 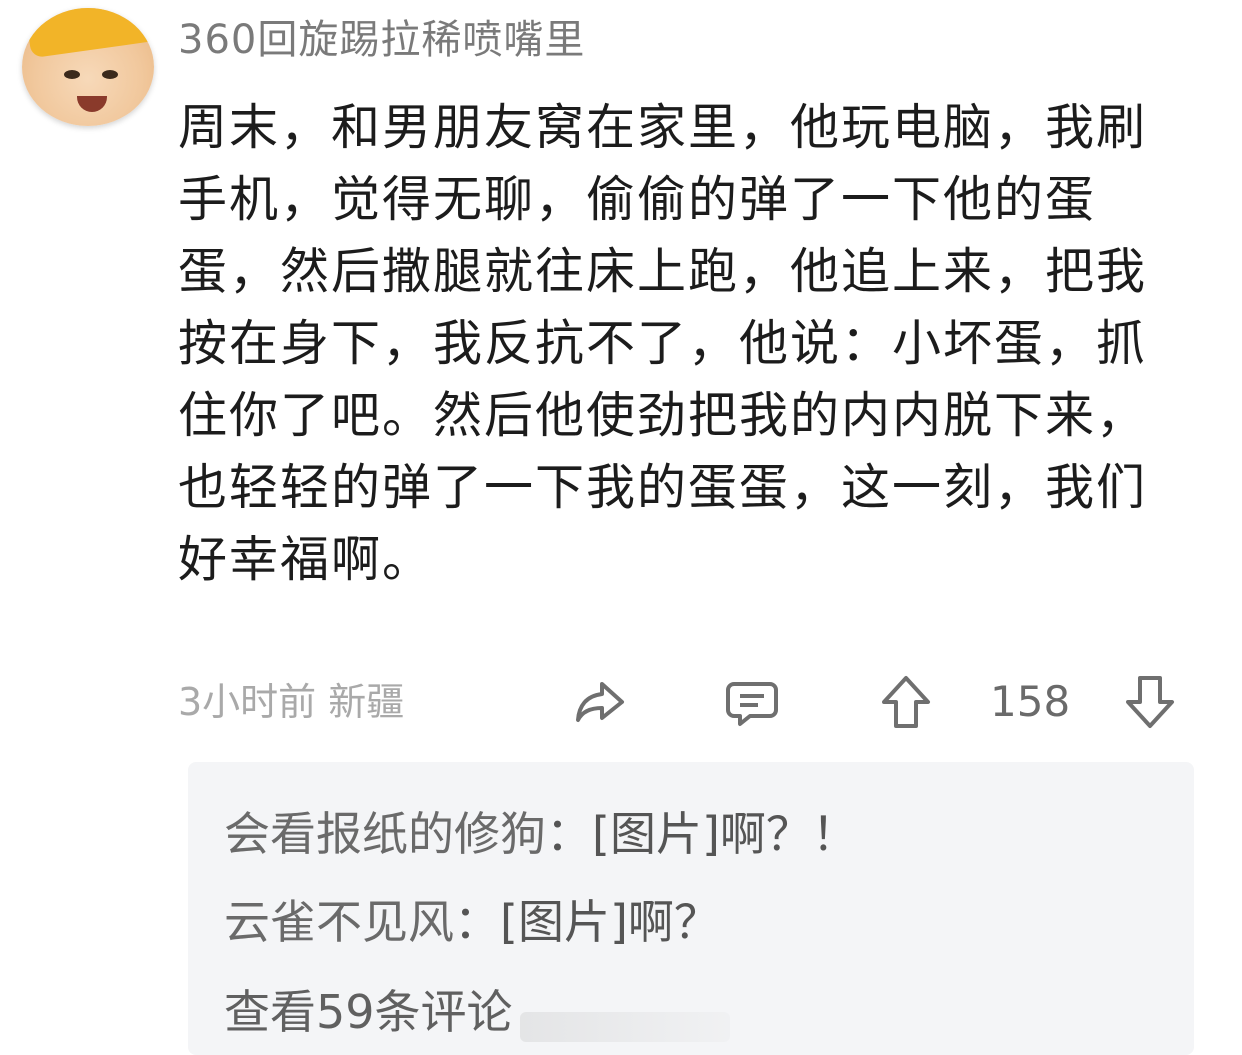 I want to click on avatar-left-eye, so click(x=72, y=74).